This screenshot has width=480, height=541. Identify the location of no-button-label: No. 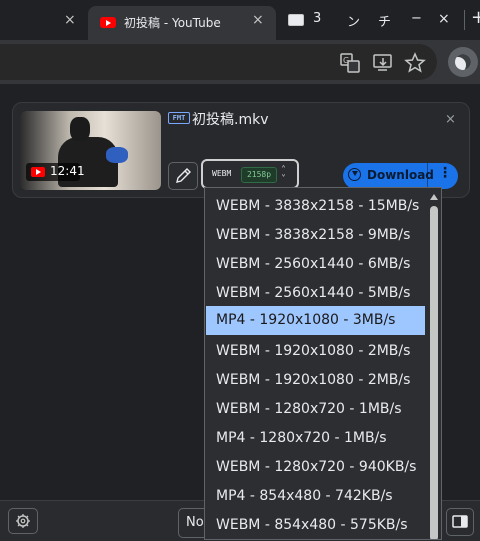
(195, 522).